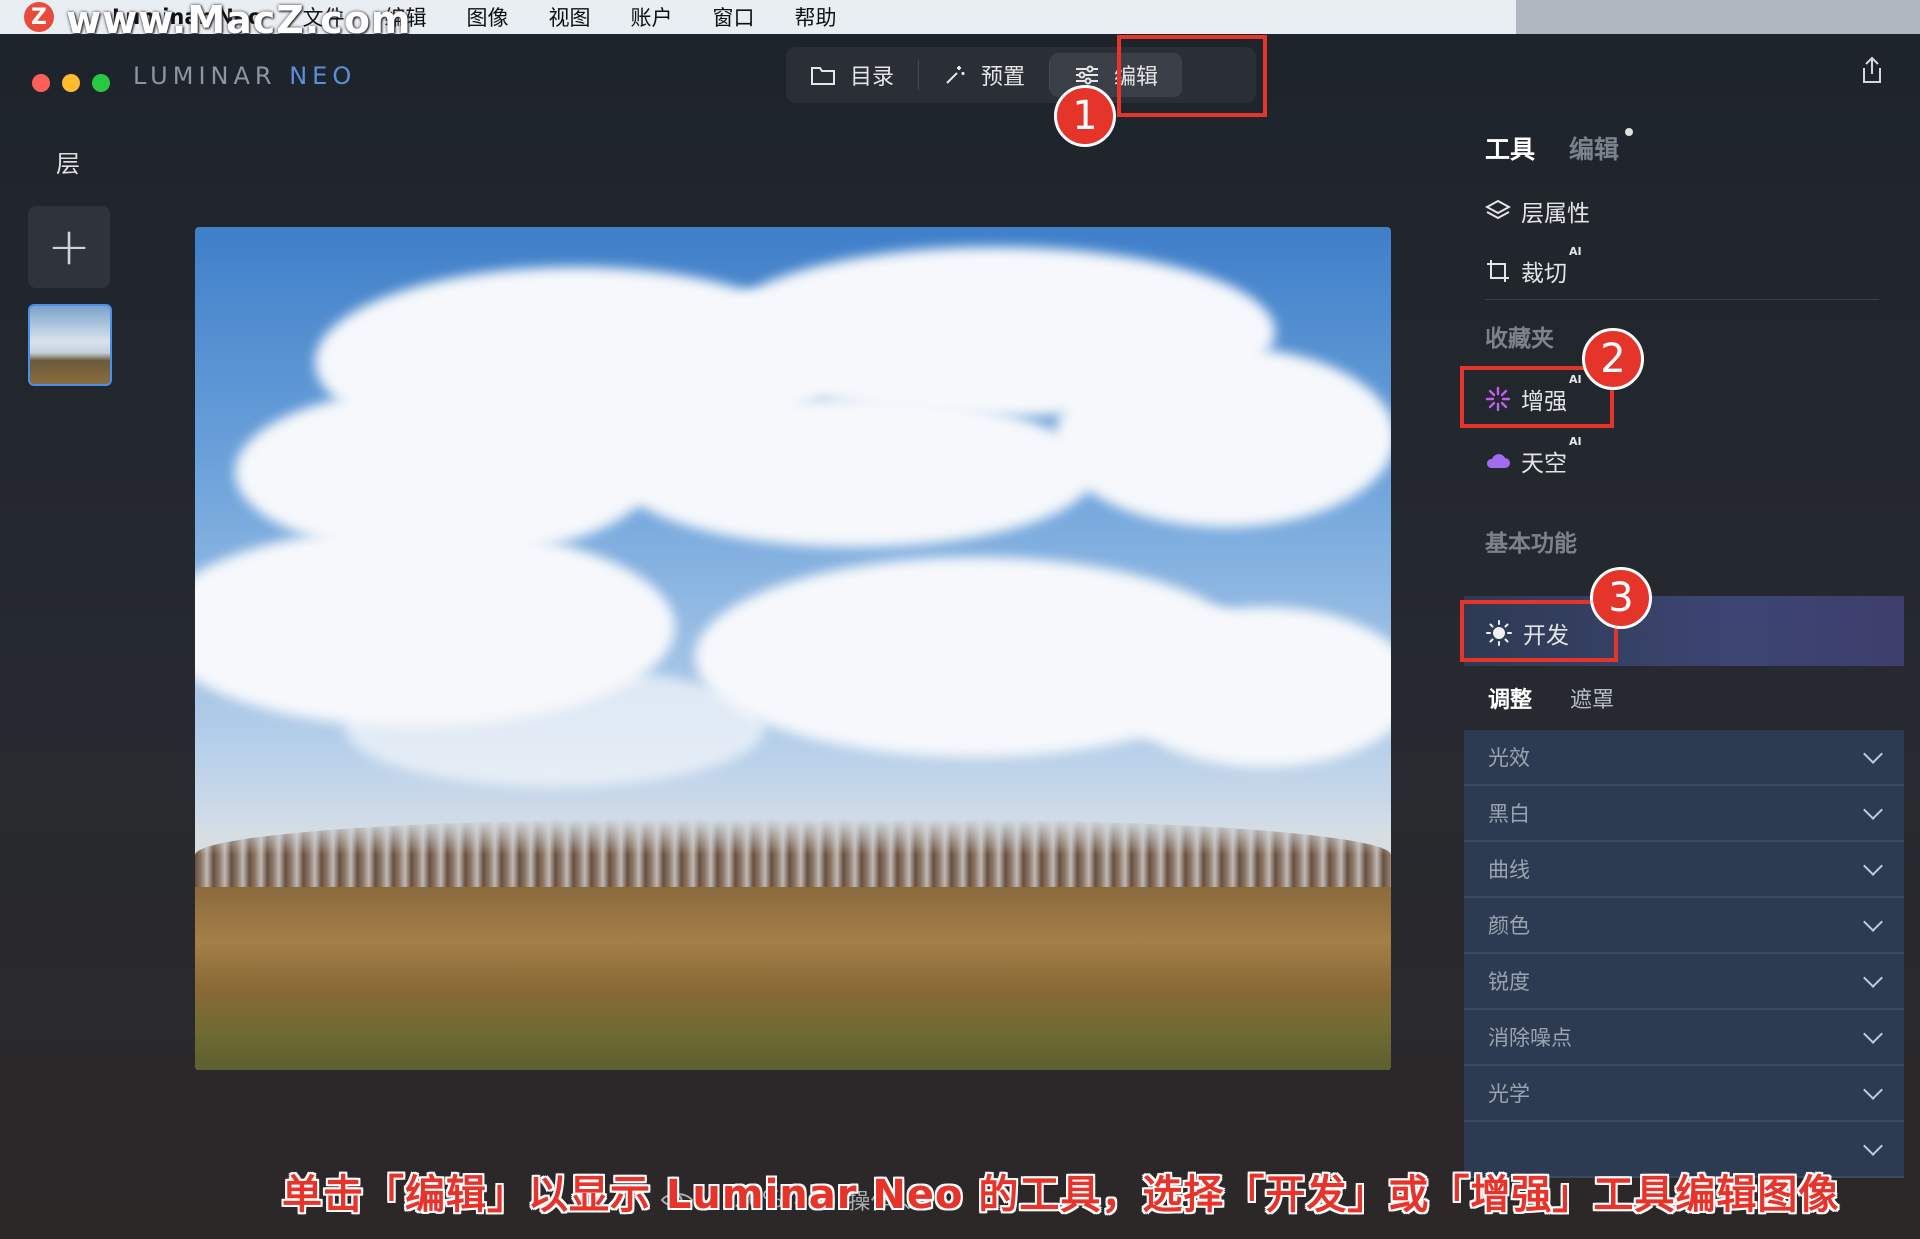  I want to click on tab-tools: 工具, so click(1510, 148).